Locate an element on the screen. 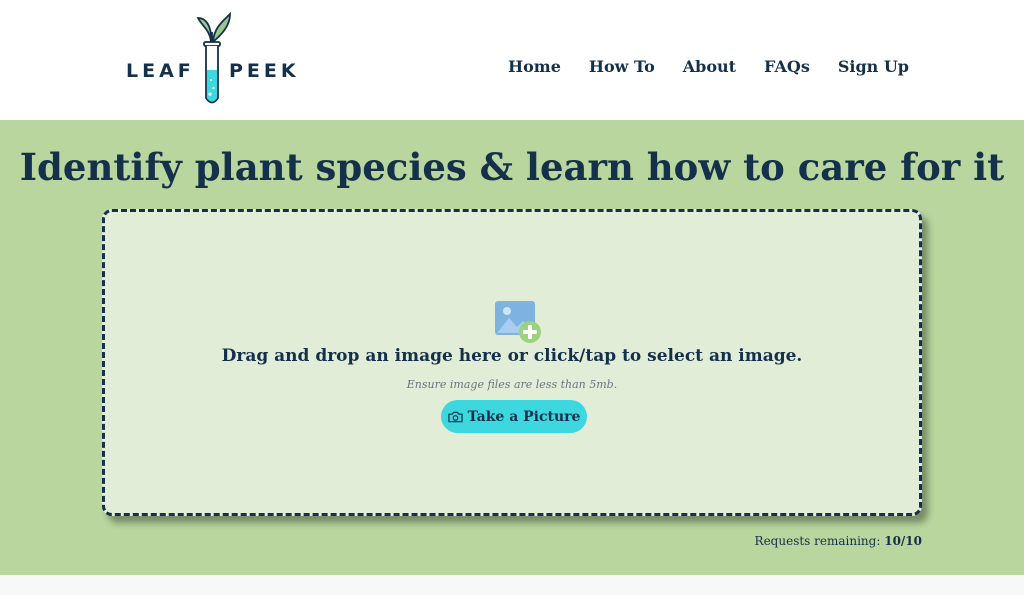  add-image-icon is located at coordinates (518, 322).